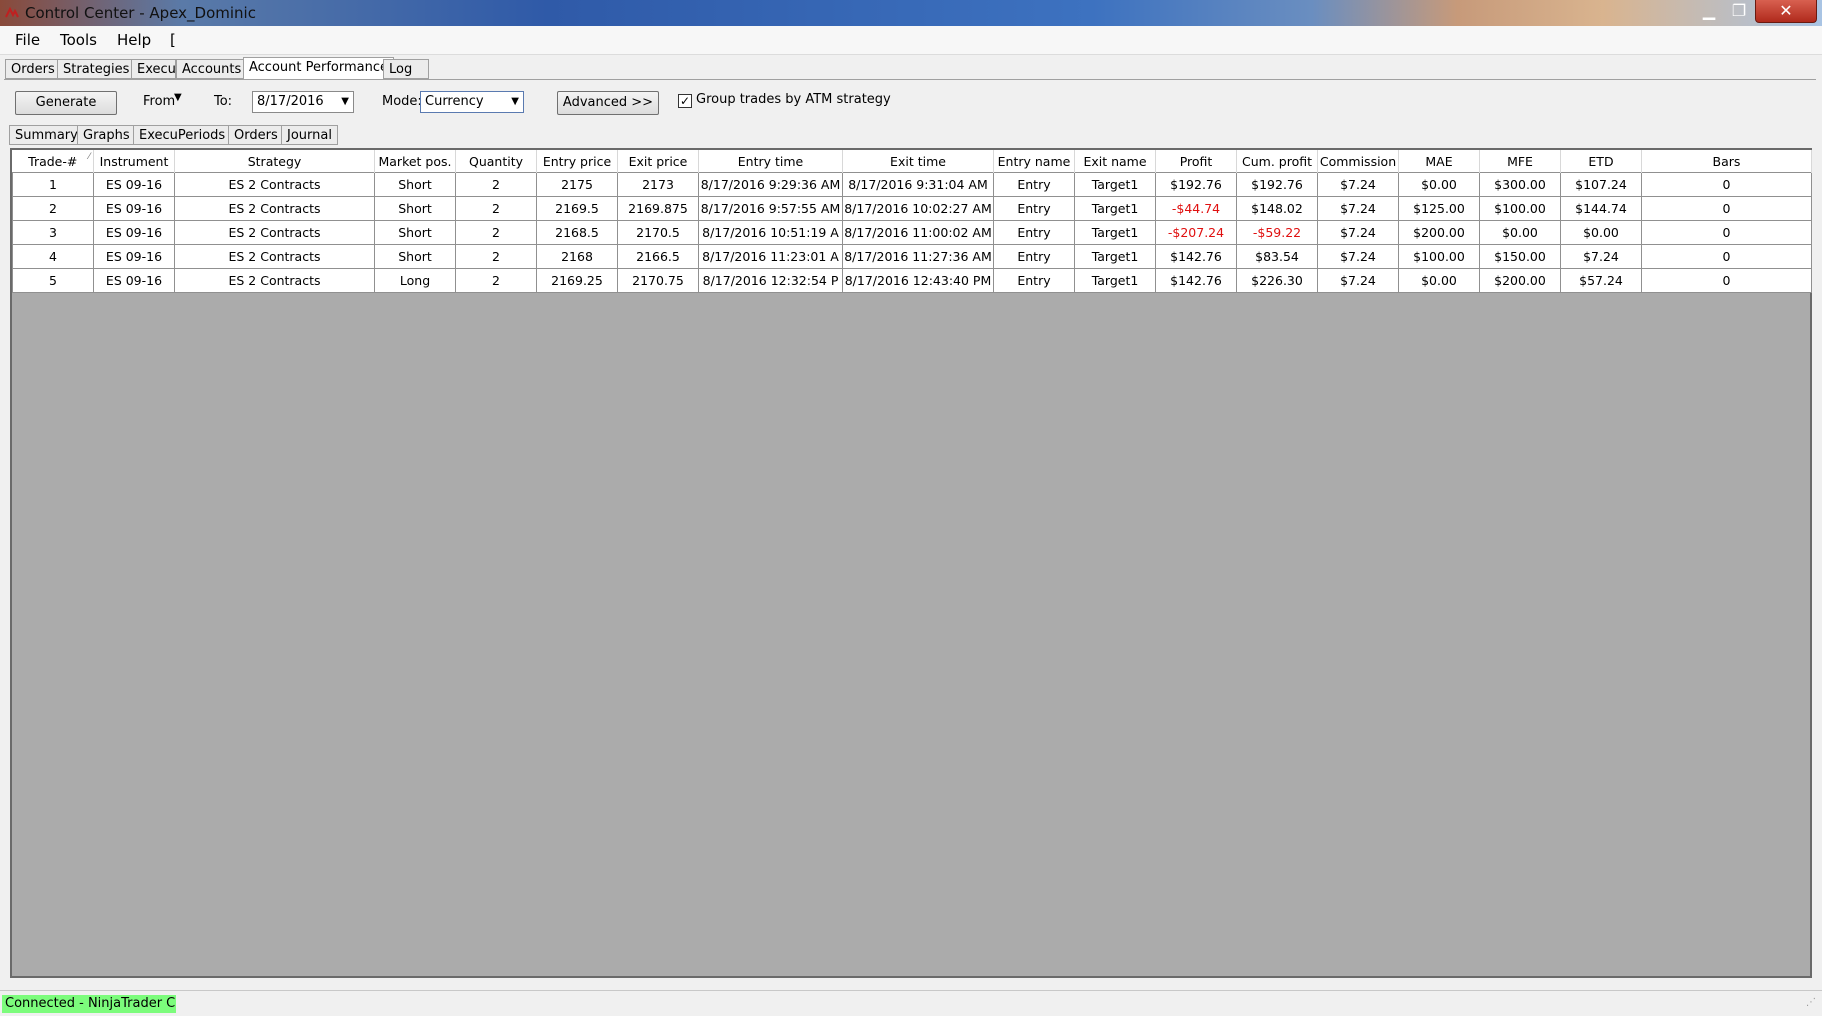 This screenshot has width=1822, height=1016. I want to click on column-header: Entry time, so click(770, 161).